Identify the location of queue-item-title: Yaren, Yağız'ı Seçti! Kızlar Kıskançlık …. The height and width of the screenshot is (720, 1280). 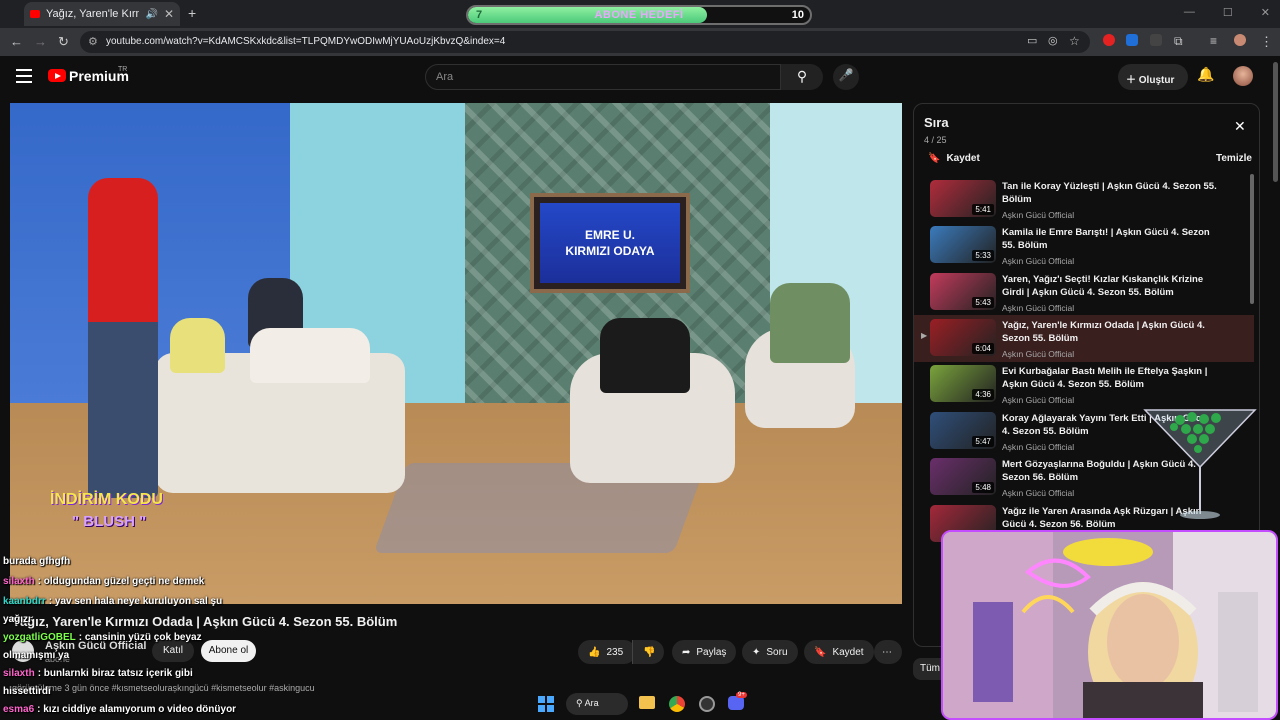
(1109, 286).